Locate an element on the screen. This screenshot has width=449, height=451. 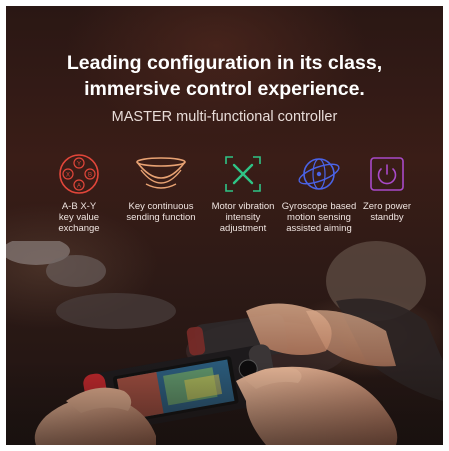
vibration-x-icon is located at coordinates (243, 174).